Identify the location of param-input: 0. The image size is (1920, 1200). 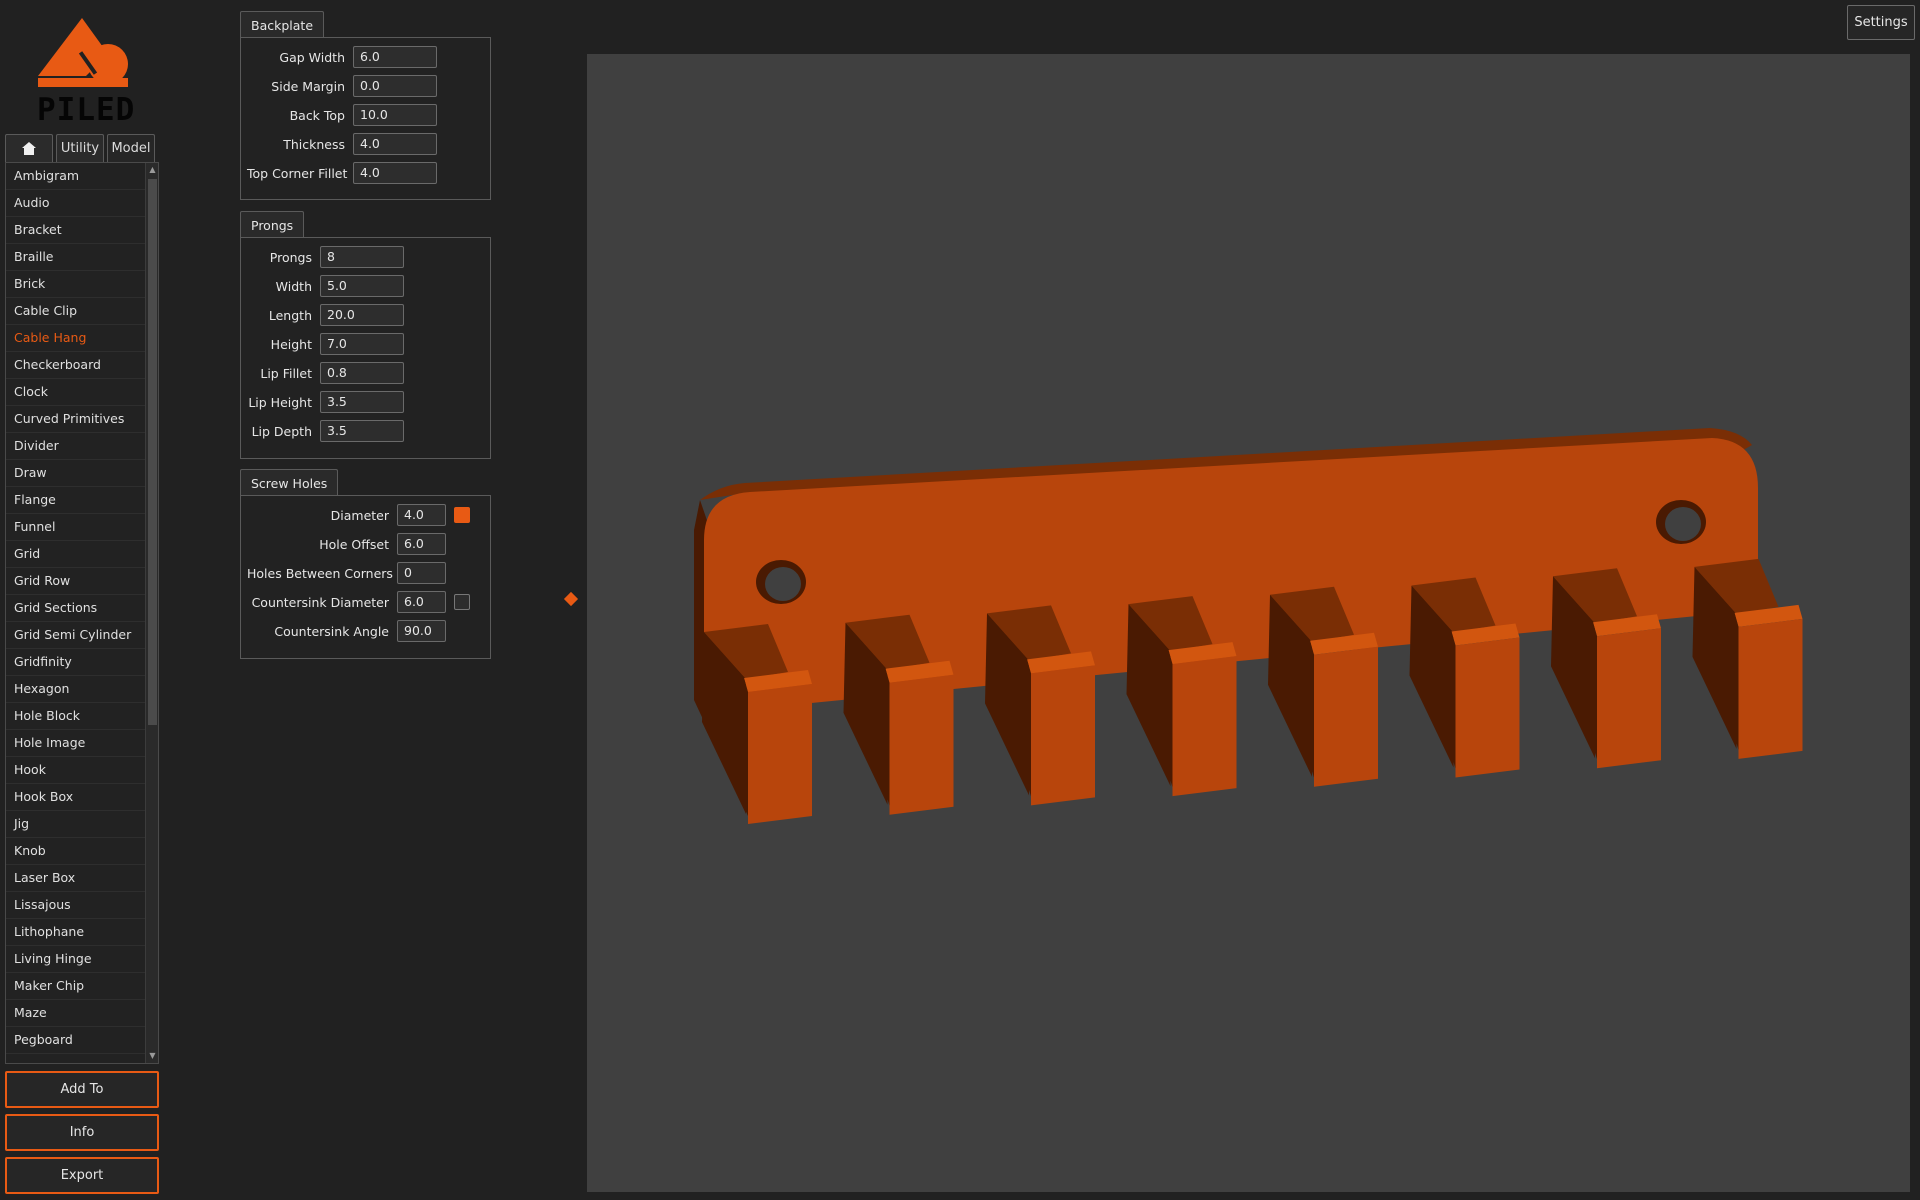
(421, 573).